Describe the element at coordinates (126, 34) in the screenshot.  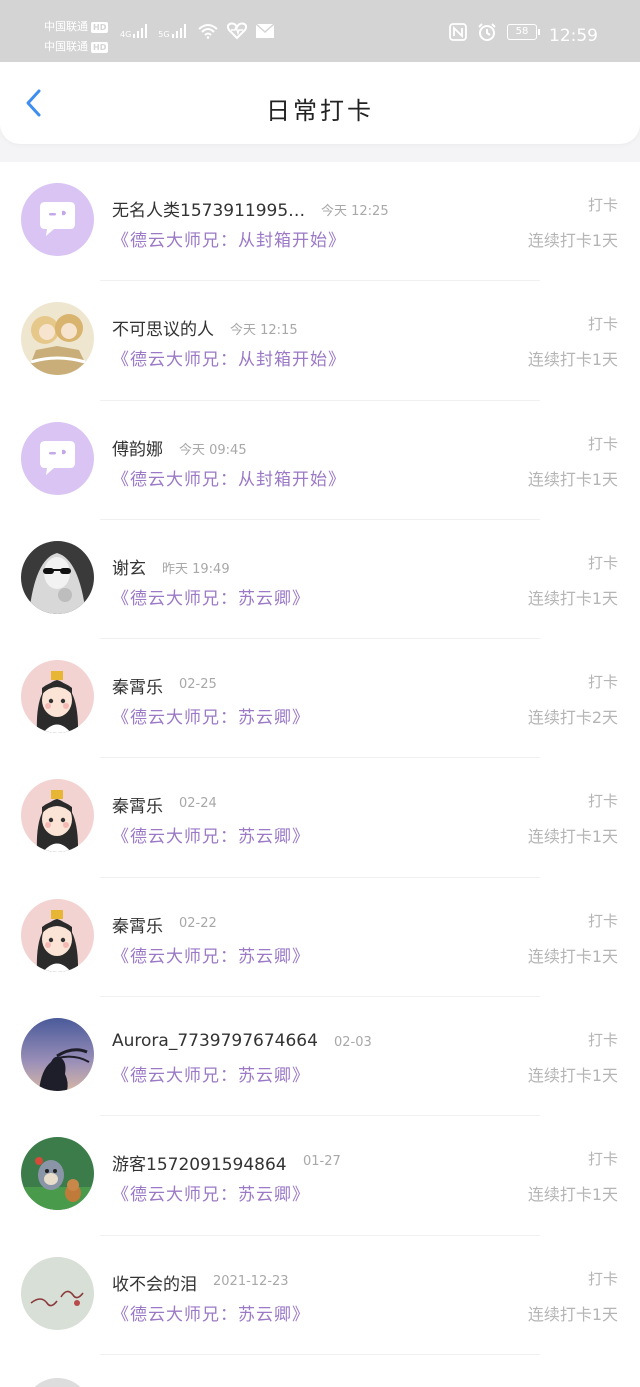
I see `net-type-label: 4G` at that location.